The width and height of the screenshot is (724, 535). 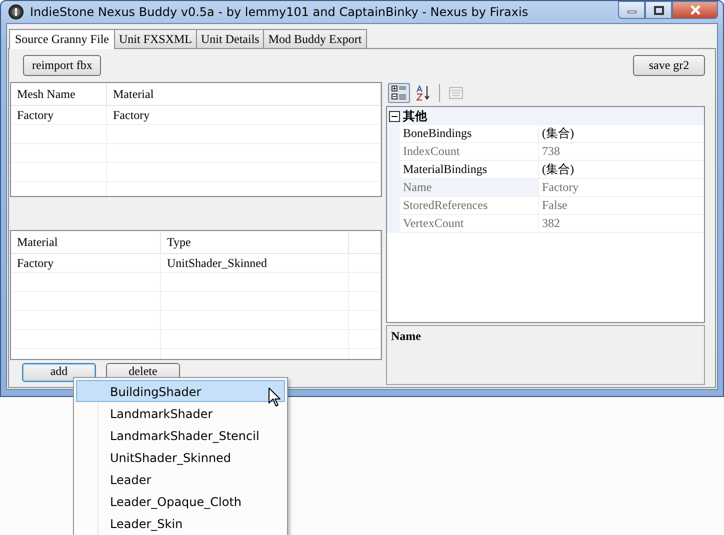 What do you see at coordinates (180, 479) in the screenshot?
I see `menu-item: Leader` at bounding box center [180, 479].